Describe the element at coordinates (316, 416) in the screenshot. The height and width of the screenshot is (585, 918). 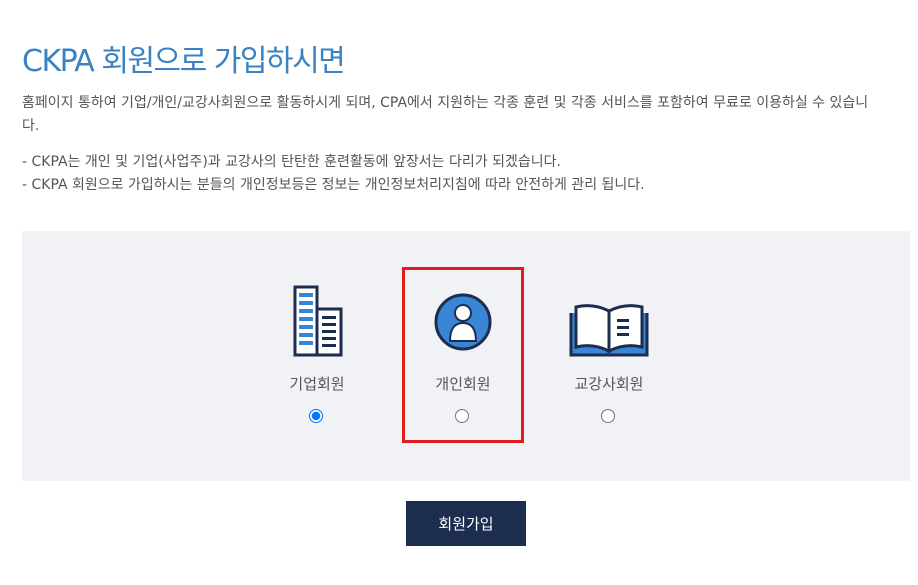
I see `corporate-member-radio` at that location.